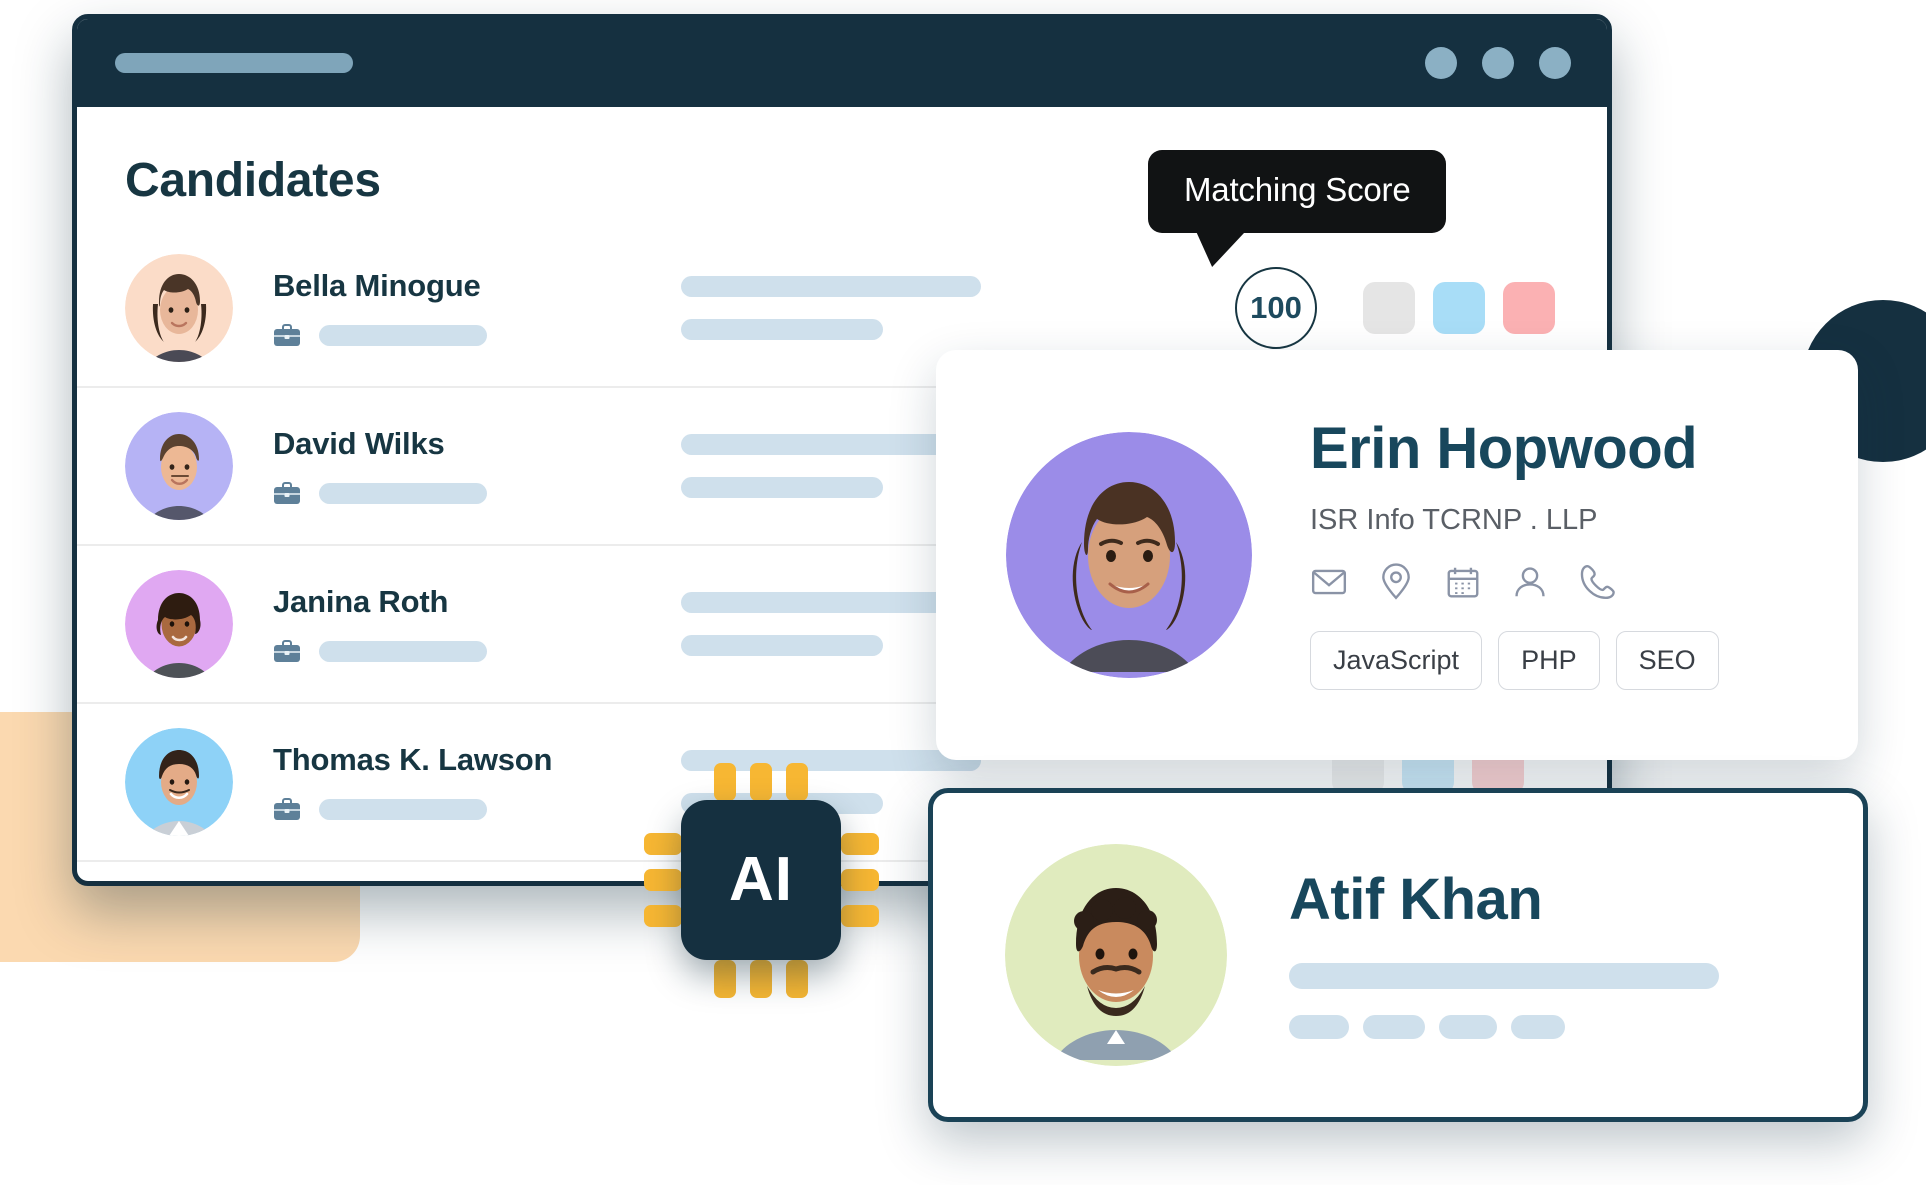 This screenshot has height=1185, width=1926. I want to click on profile-name: Atif Khan, so click(1416, 899).